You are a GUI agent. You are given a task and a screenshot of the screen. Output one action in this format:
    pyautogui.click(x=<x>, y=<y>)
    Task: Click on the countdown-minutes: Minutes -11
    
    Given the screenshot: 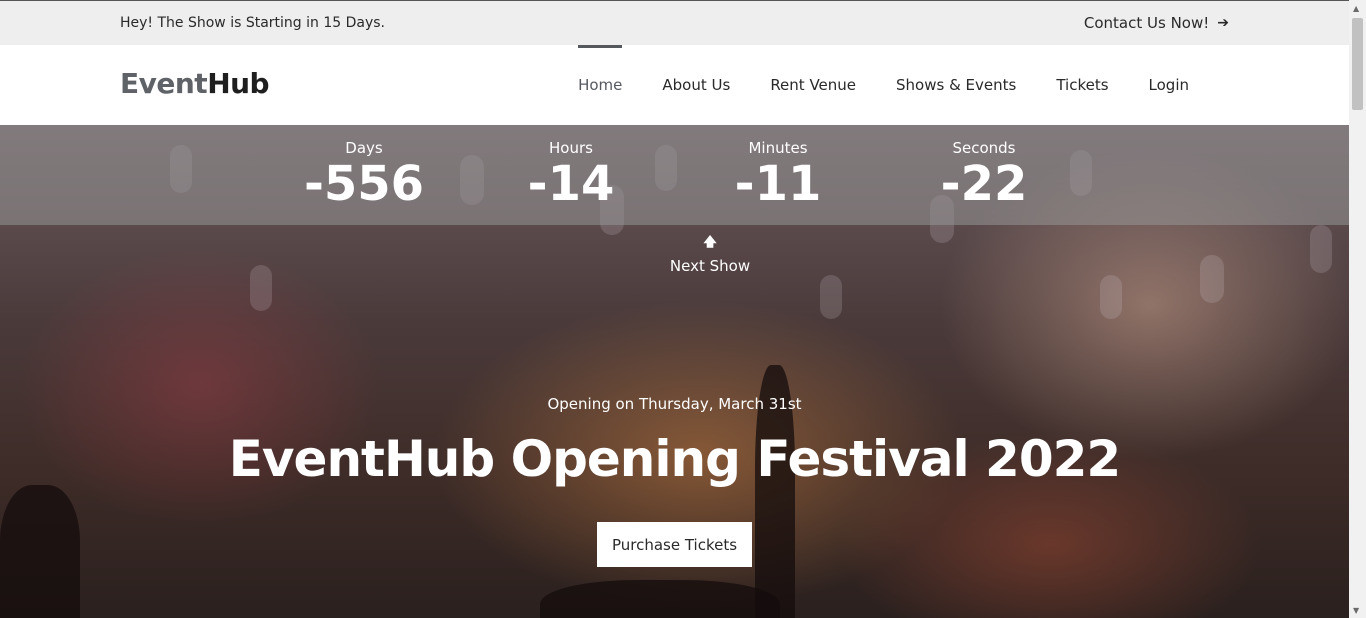 What is the action you would take?
    pyautogui.click(x=778, y=174)
    